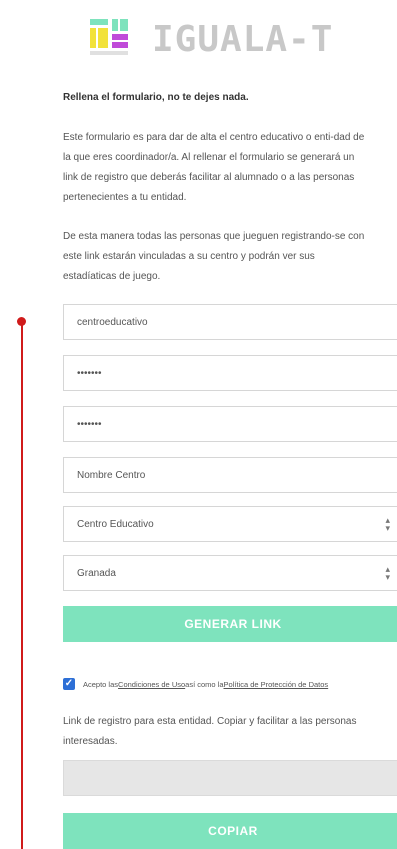 The image size is (397, 849). What do you see at coordinates (230, 322) in the screenshot?
I see `username-input: centroeducativo` at bounding box center [230, 322].